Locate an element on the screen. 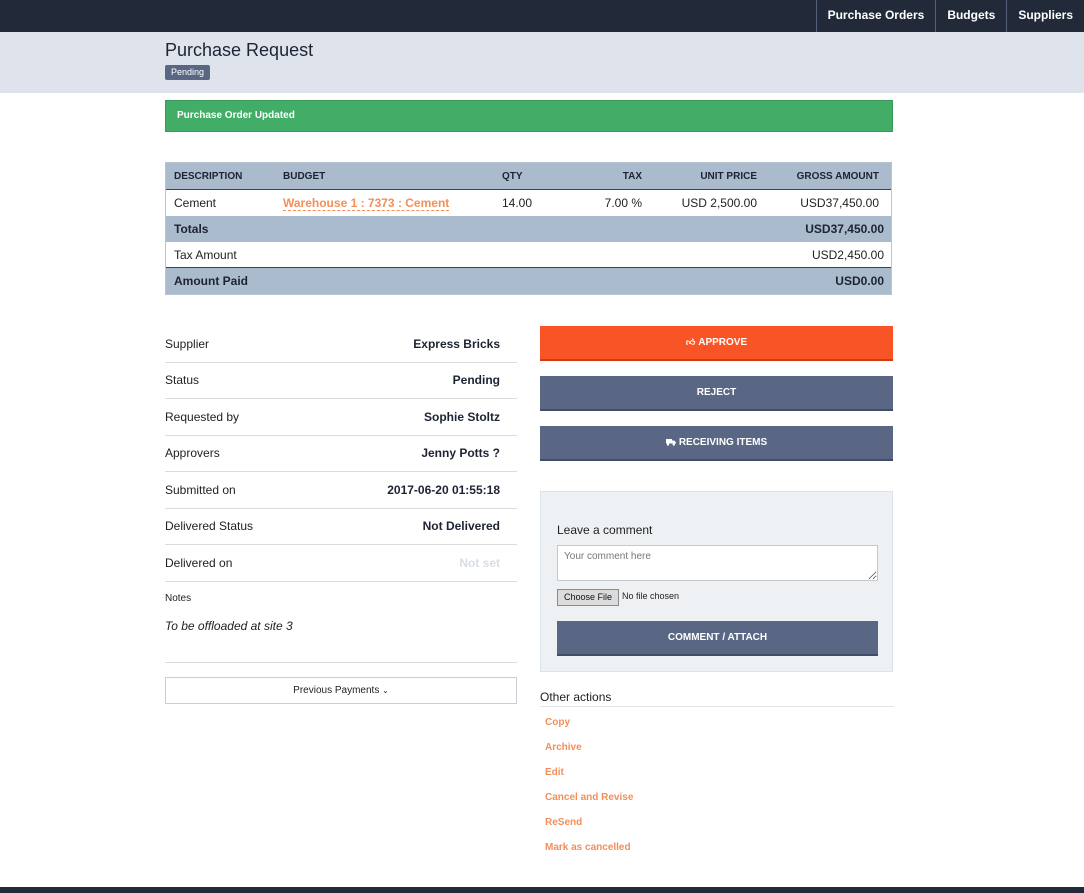 This screenshot has width=1084, height=893. totals-label: Totals is located at coordinates (191, 229).